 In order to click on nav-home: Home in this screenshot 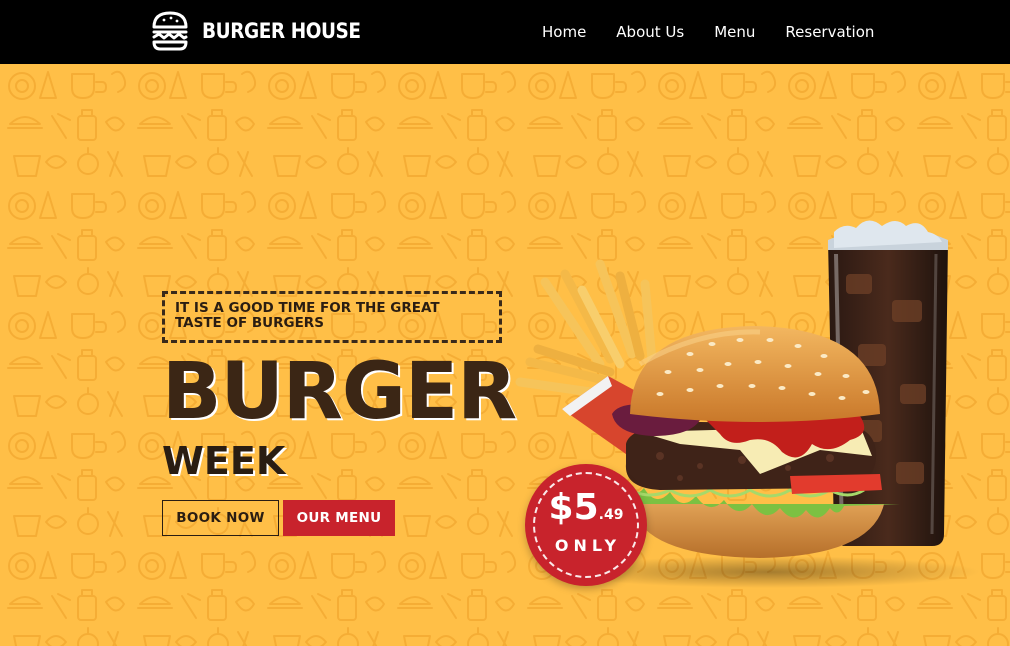, I will do `click(564, 32)`.